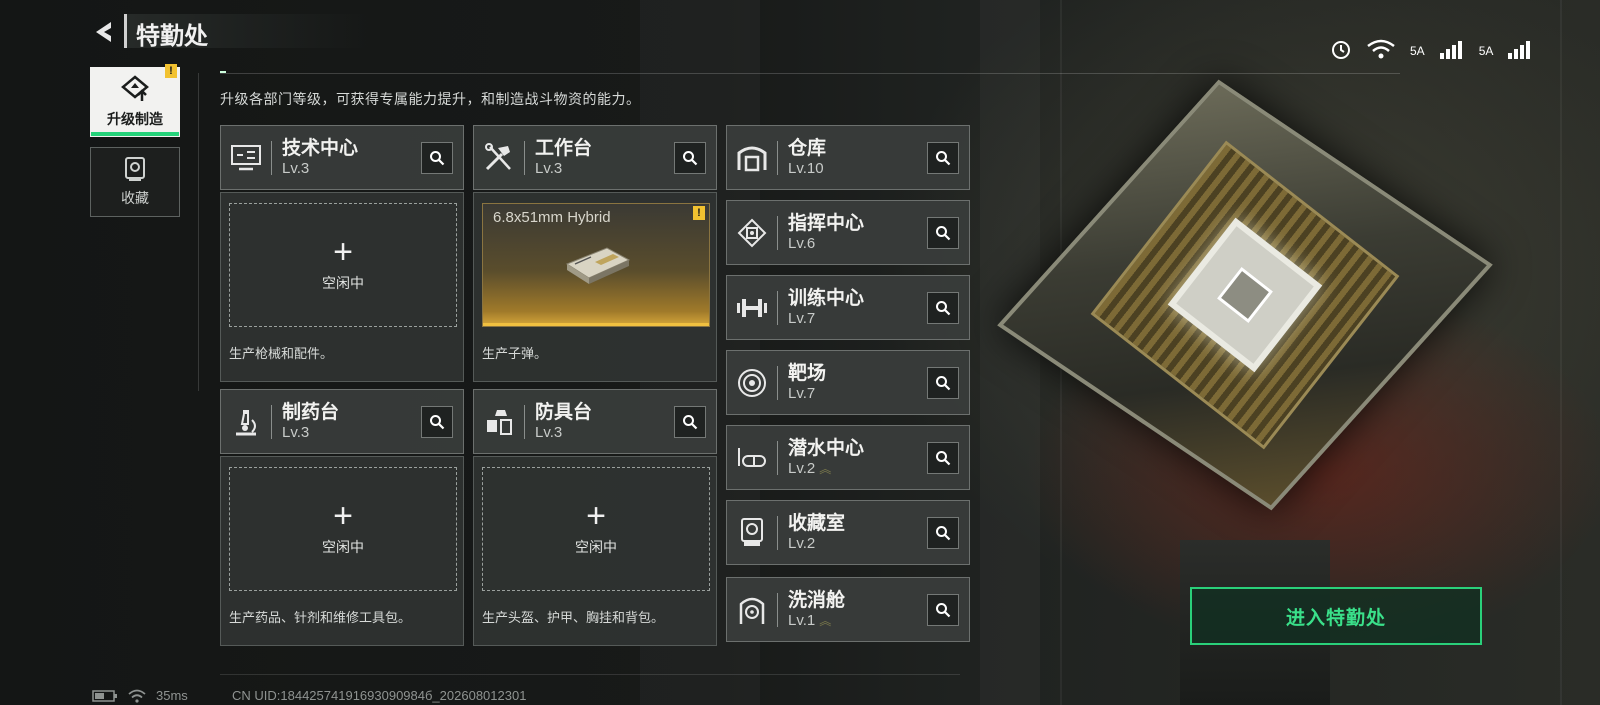  What do you see at coordinates (564, 412) in the screenshot?
I see `facility-name: 防具台` at bounding box center [564, 412].